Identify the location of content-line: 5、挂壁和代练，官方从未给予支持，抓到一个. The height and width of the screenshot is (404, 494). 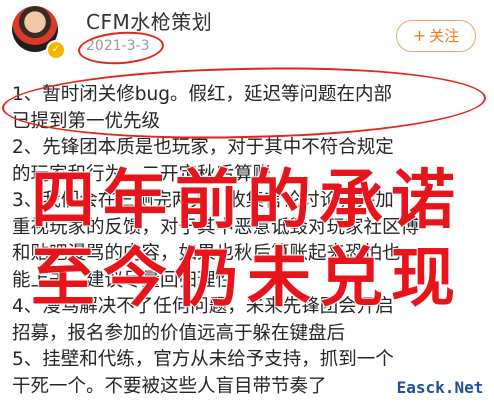
(203, 359).